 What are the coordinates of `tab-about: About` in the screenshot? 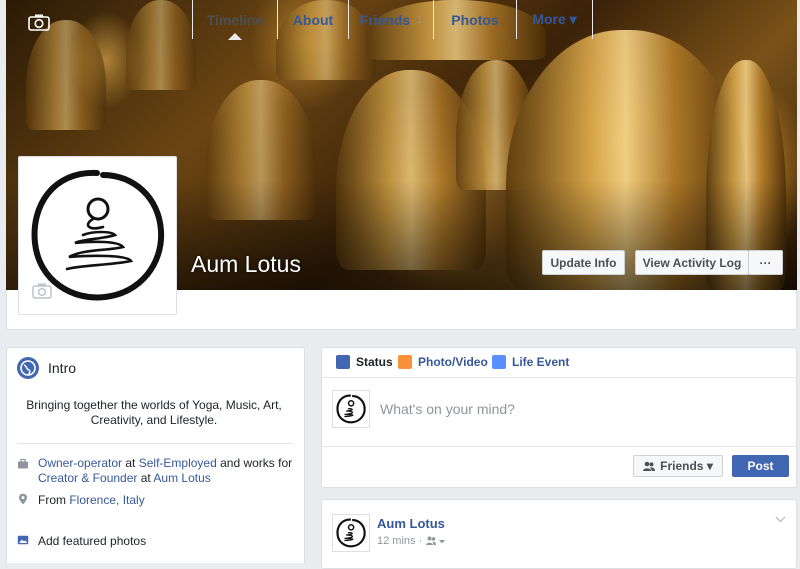 It's located at (312, 19).